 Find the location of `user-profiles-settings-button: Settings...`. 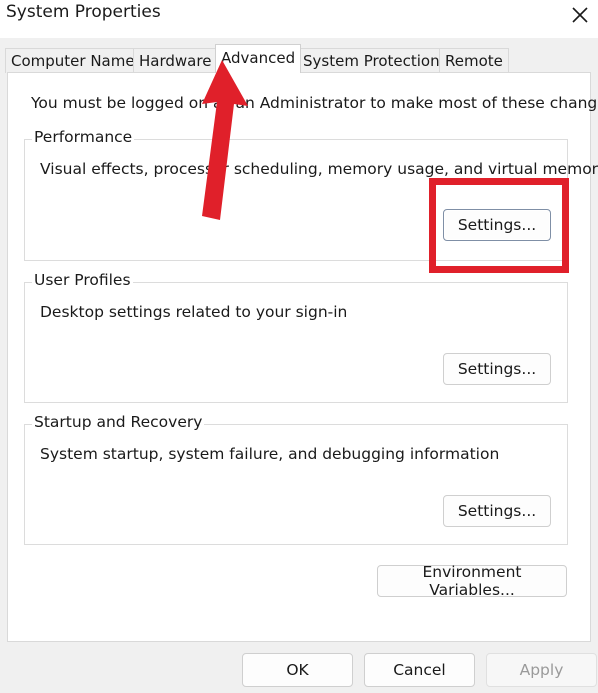

user-profiles-settings-button: Settings... is located at coordinates (497, 369).